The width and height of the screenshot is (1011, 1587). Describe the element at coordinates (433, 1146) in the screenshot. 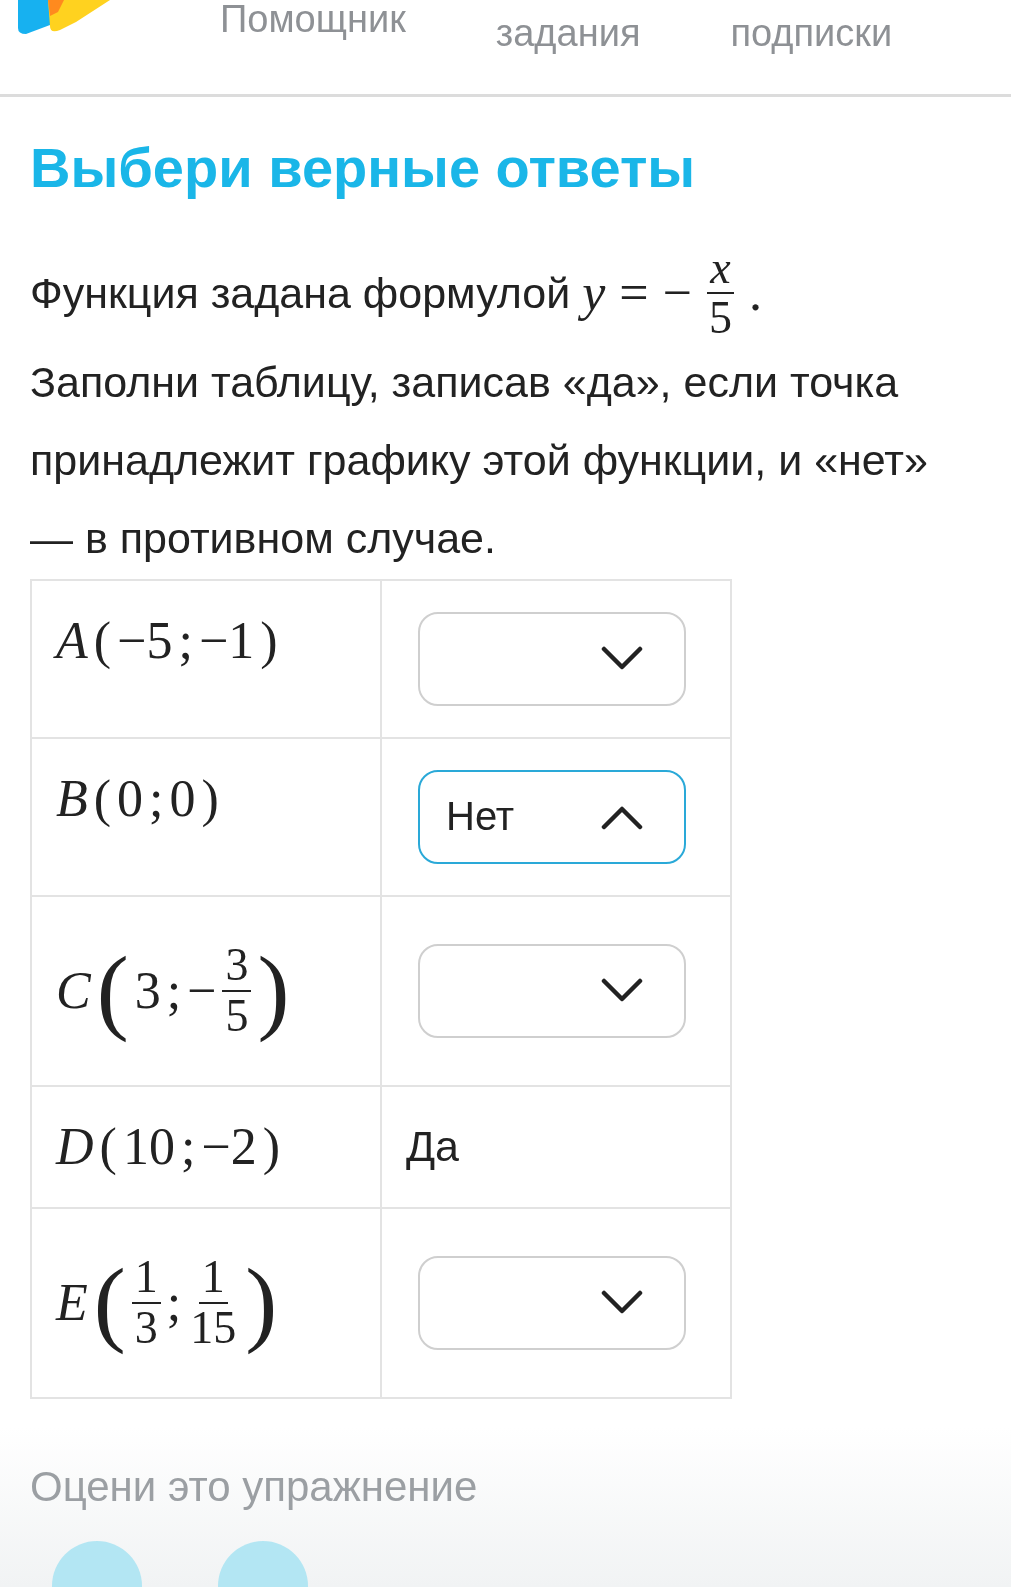

I see `answer-text: Да` at that location.